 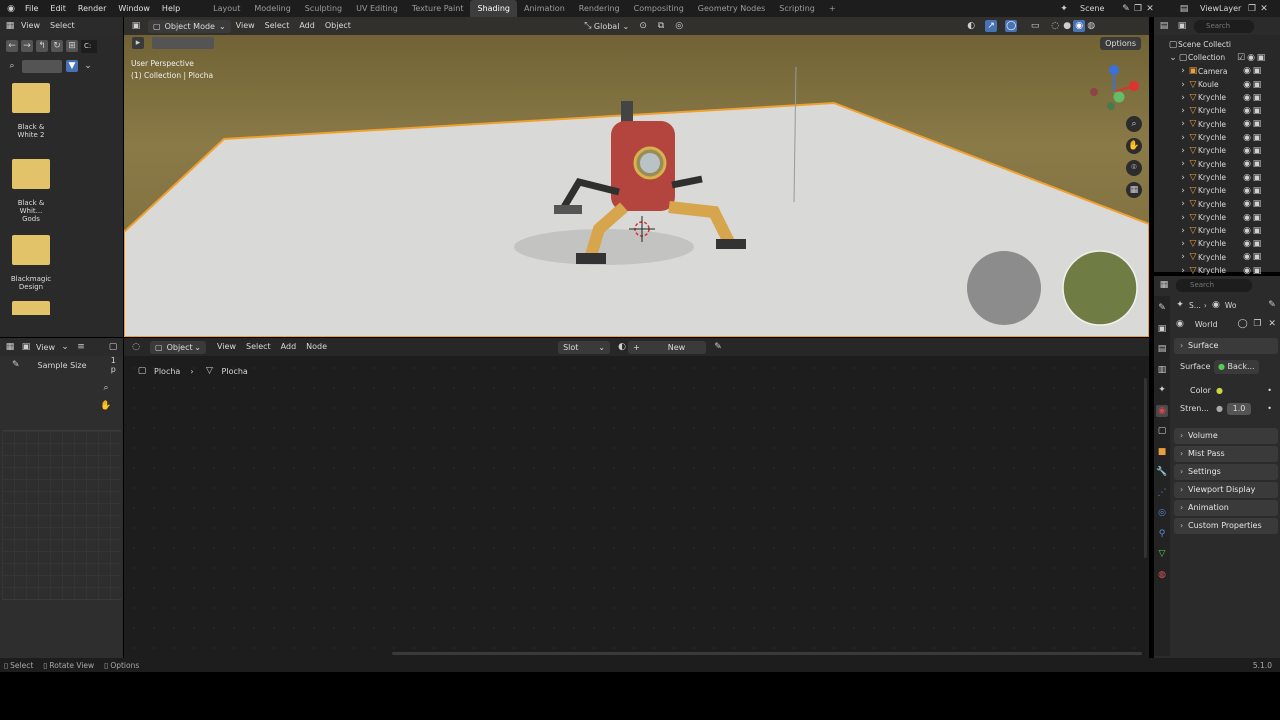 What do you see at coordinates (493, 8) in the screenshot?
I see `tab-shading: Shading` at bounding box center [493, 8].